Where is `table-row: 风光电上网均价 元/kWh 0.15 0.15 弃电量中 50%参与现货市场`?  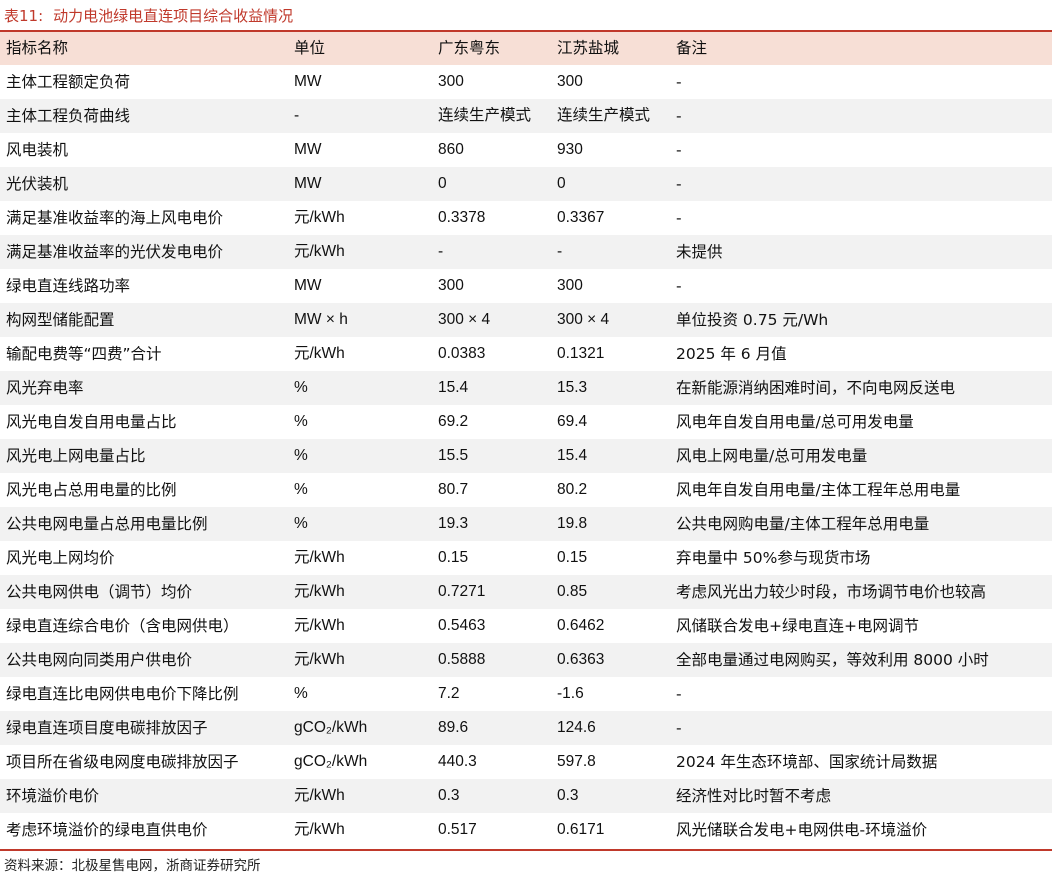
table-row: 风光电上网均价 元/kWh 0.15 0.15 弃电量中 50%参与现货市场 is located at coordinates (526, 558).